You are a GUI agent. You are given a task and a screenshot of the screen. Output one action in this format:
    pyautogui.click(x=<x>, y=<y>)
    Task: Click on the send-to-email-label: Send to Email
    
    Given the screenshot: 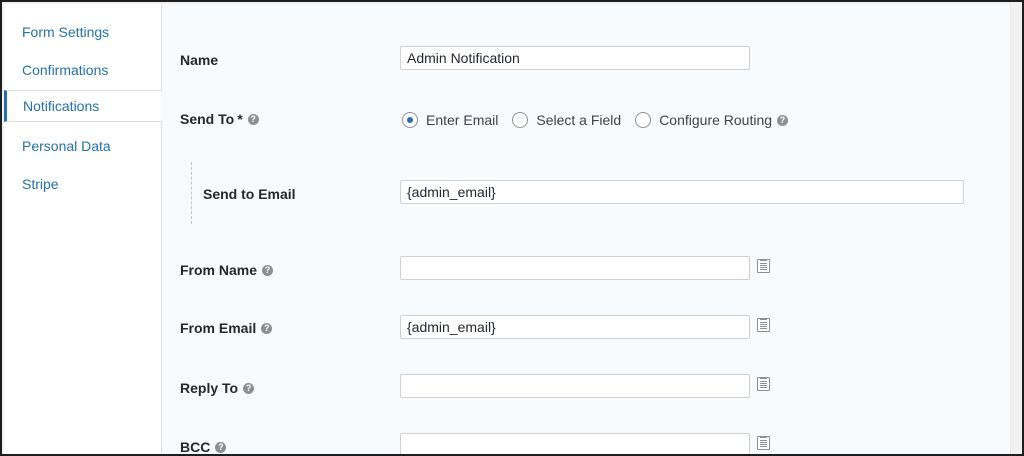 What is the action you would take?
    pyautogui.click(x=249, y=194)
    